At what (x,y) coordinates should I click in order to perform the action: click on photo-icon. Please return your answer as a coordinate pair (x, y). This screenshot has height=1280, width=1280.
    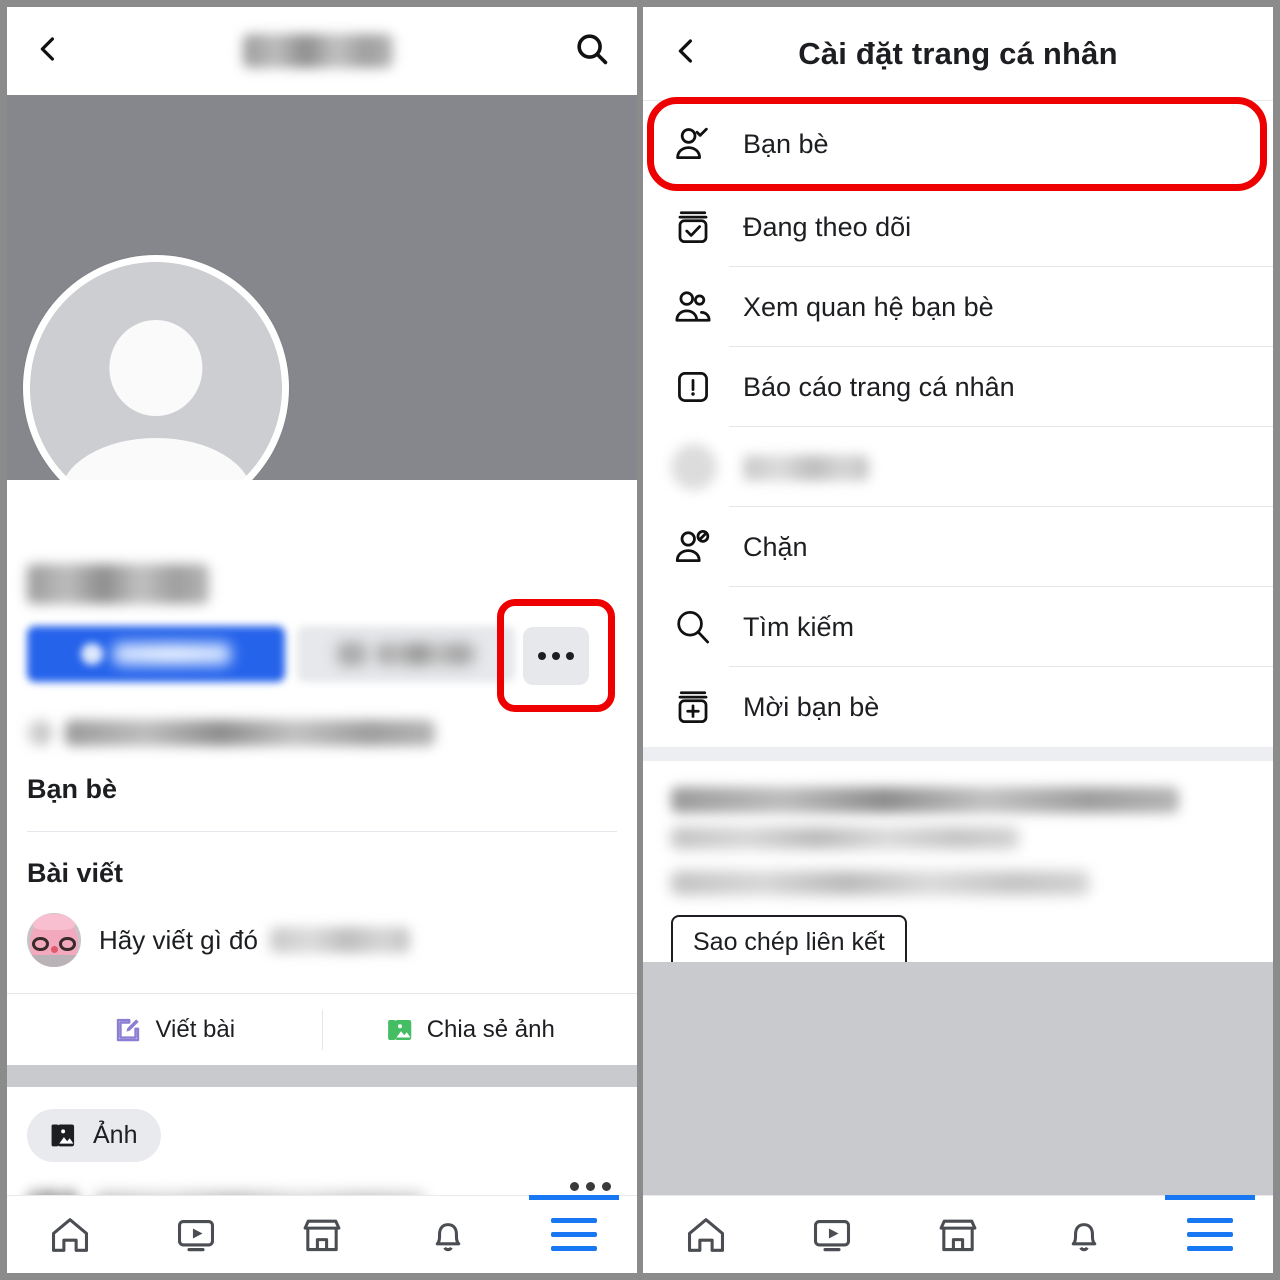
    Looking at the image, I should click on (399, 1029).